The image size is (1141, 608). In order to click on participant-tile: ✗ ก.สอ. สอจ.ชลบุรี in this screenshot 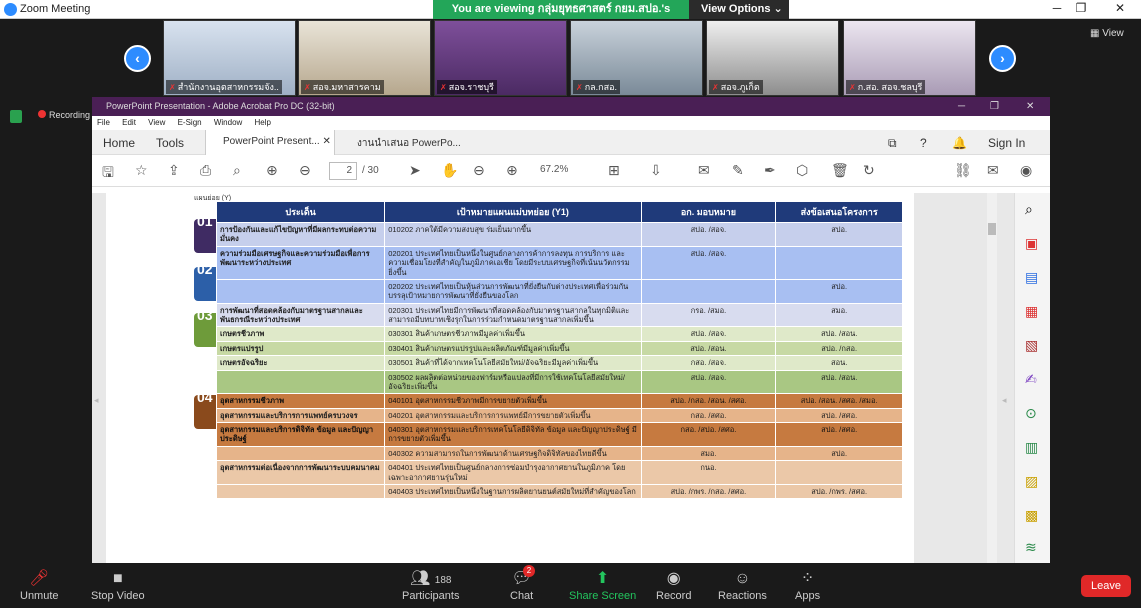, I will do `click(909, 58)`.